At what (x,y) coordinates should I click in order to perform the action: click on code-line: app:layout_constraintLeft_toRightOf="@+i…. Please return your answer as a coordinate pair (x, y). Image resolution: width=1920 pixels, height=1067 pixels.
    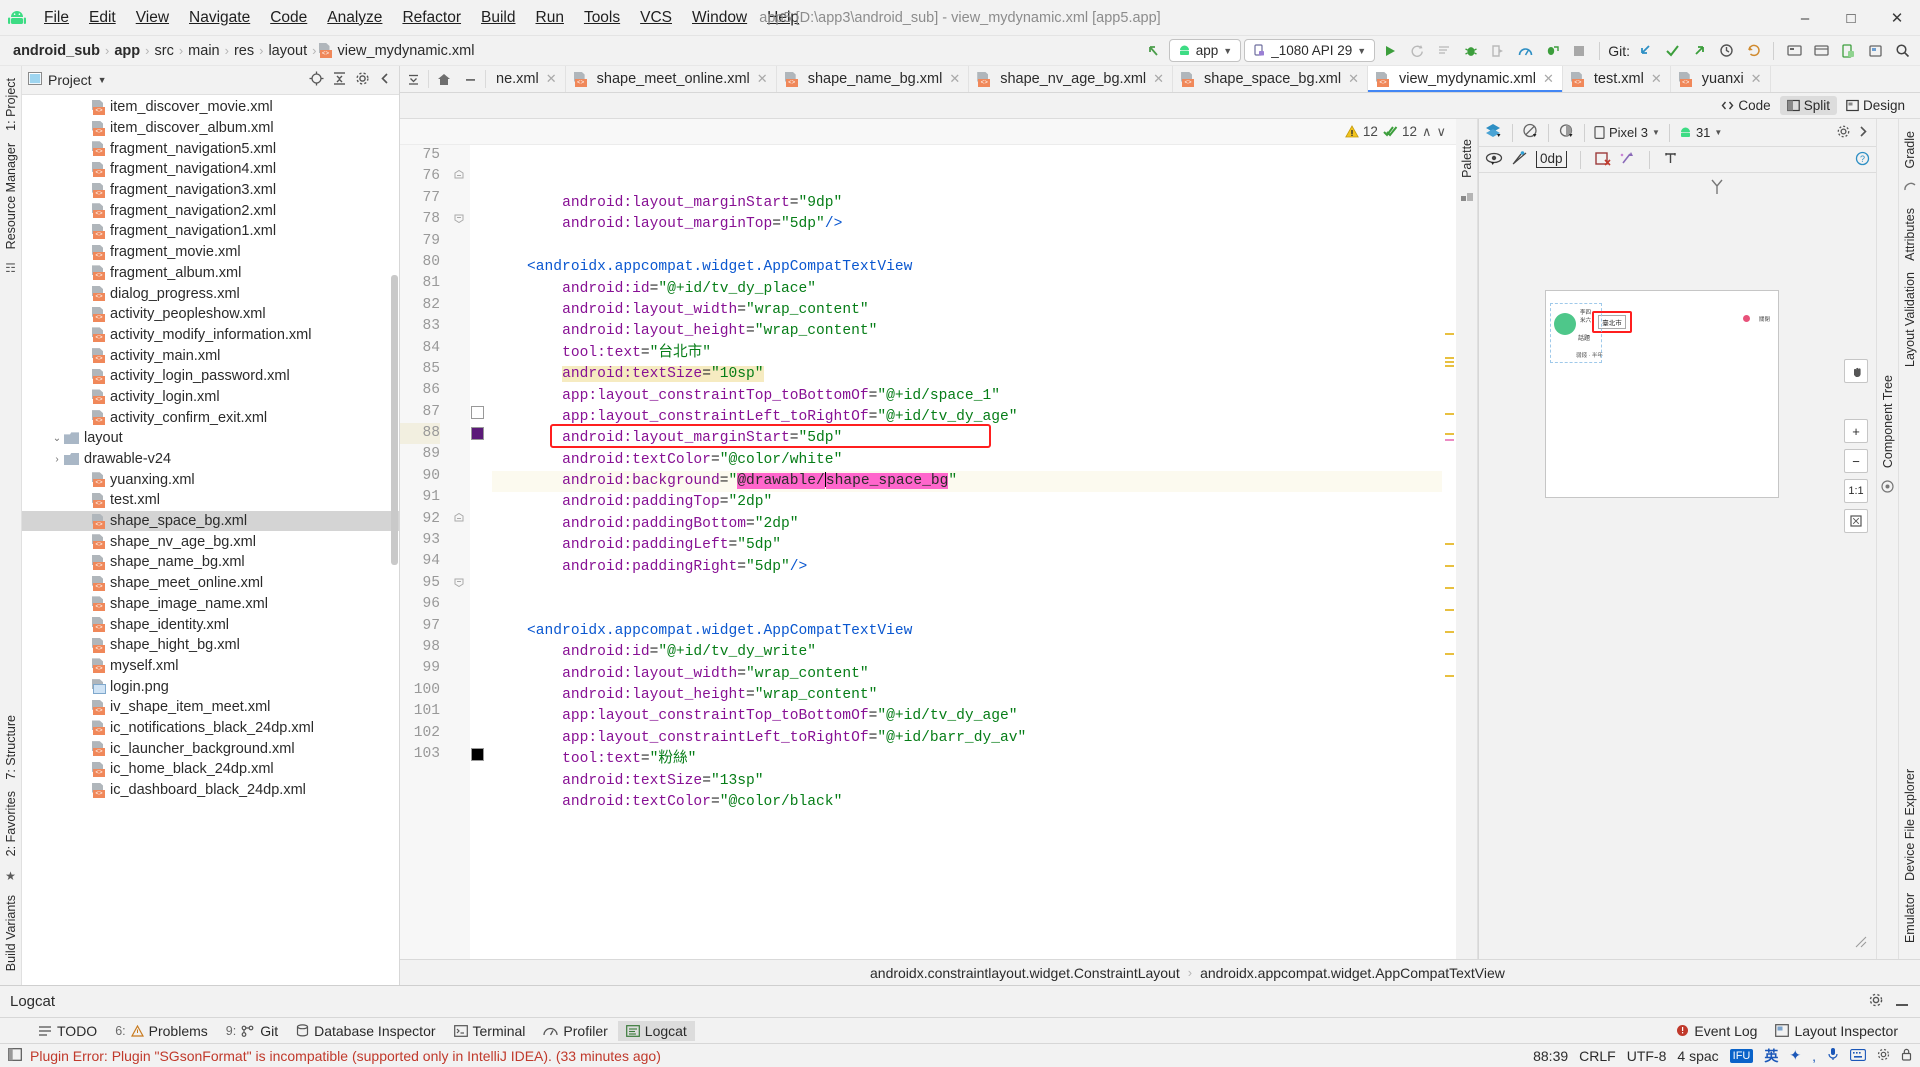
    Looking at the image, I should click on (967, 738).